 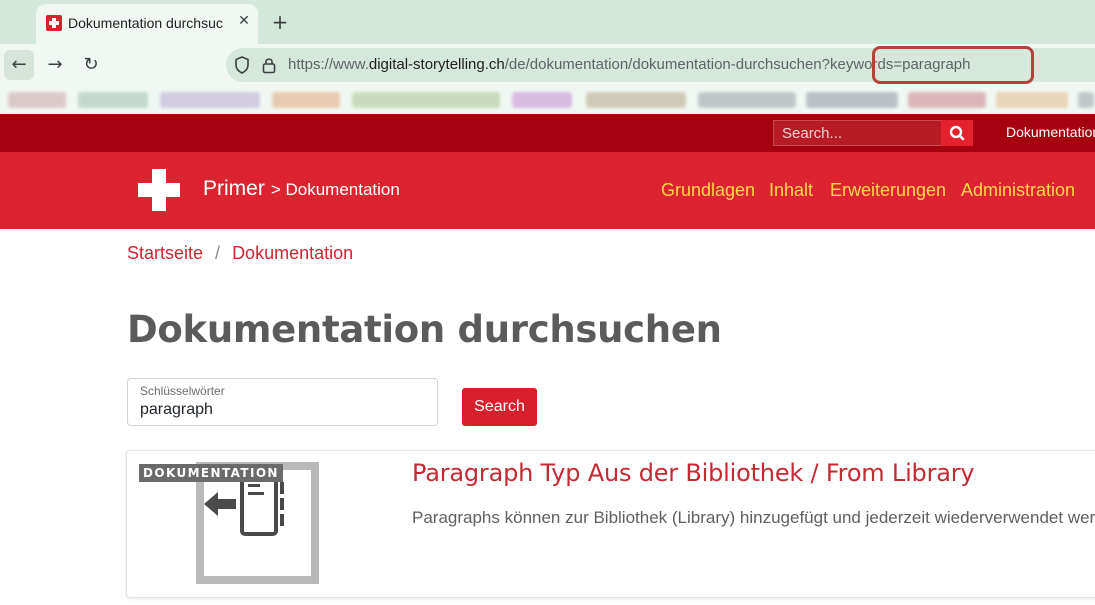 I want to click on topbar-link-dokumentation: Dokumentation, so click(x=1050, y=132).